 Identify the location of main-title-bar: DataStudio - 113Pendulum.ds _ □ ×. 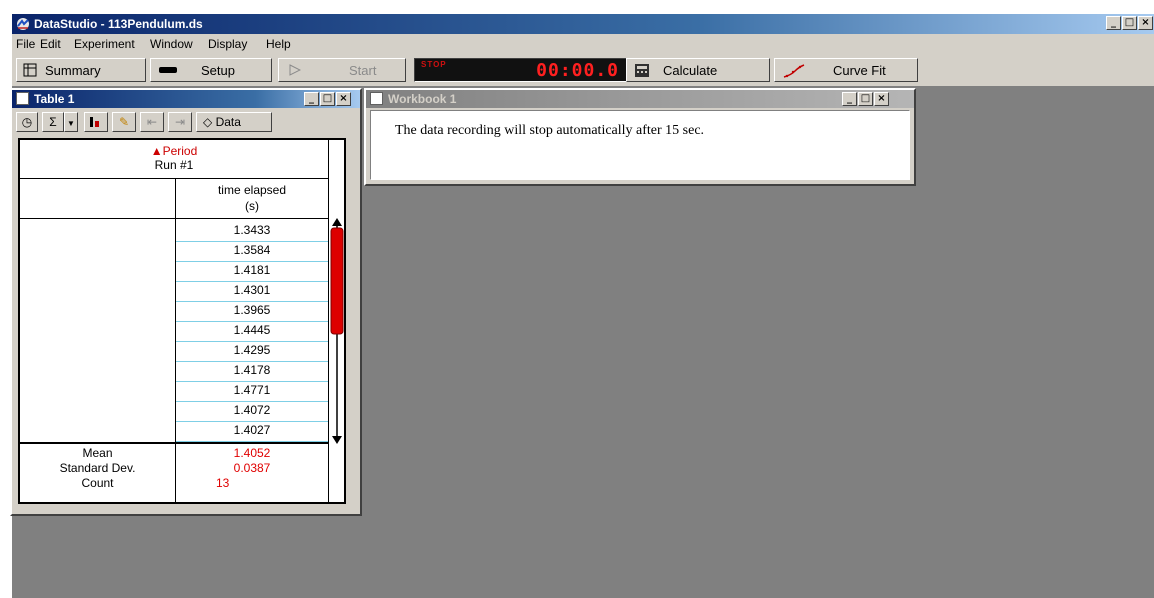
(583, 24).